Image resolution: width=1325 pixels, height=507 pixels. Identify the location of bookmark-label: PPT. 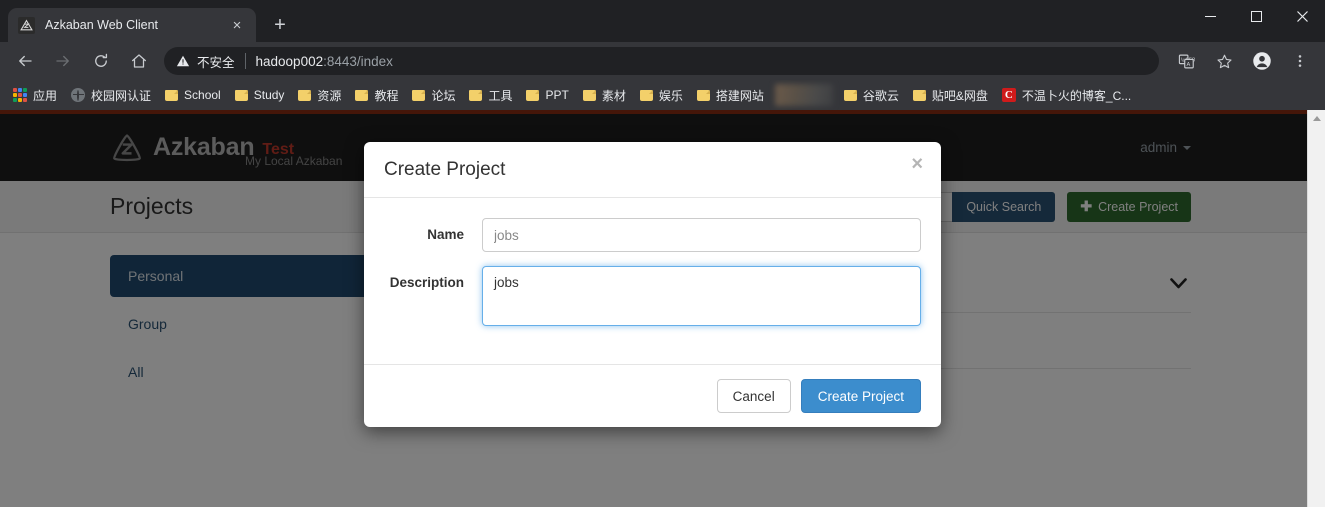
(557, 95).